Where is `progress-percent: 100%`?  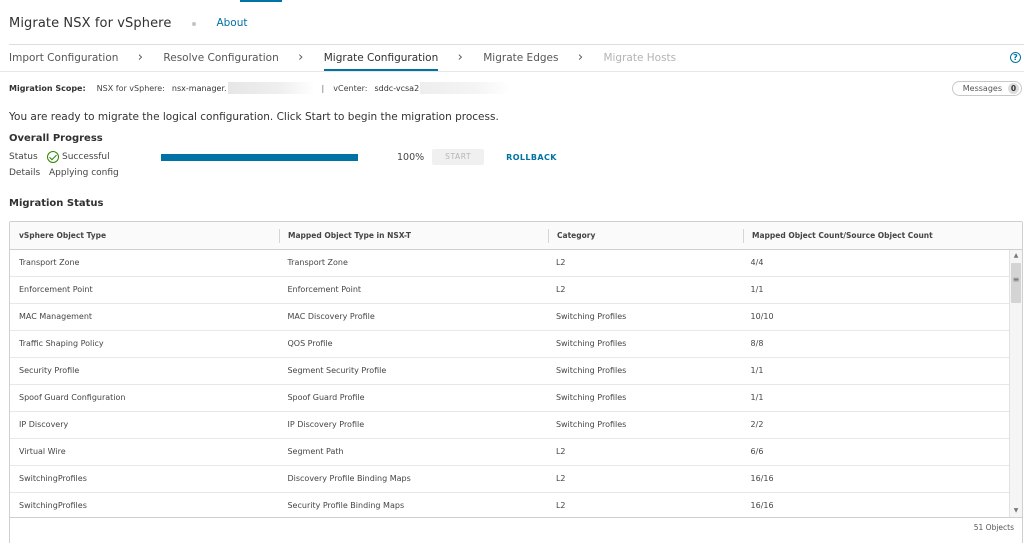
progress-percent: 100% is located at coordinates (411, 157).